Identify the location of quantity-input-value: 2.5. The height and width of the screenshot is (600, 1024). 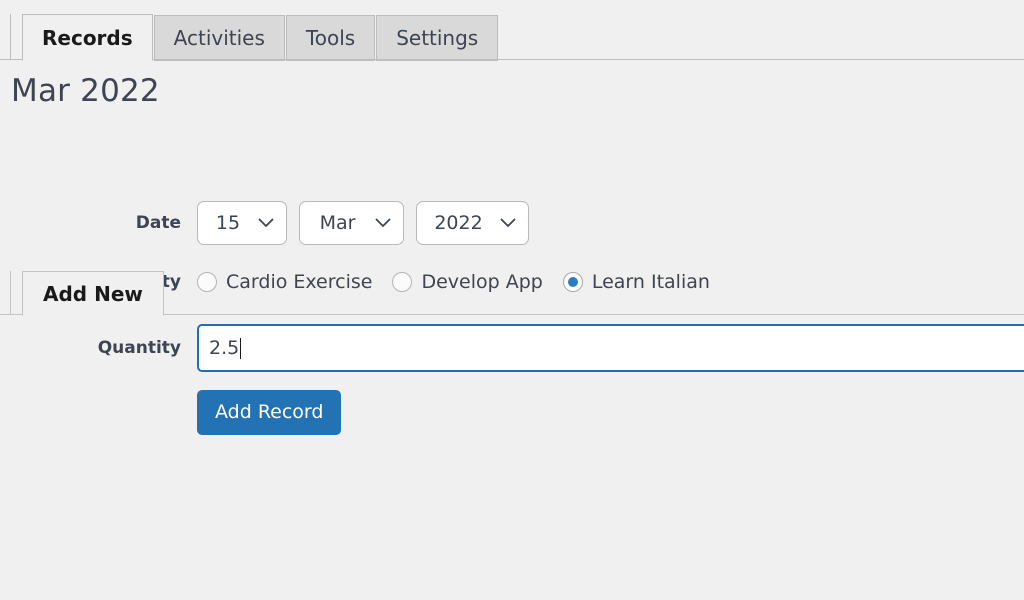
(224, 348).